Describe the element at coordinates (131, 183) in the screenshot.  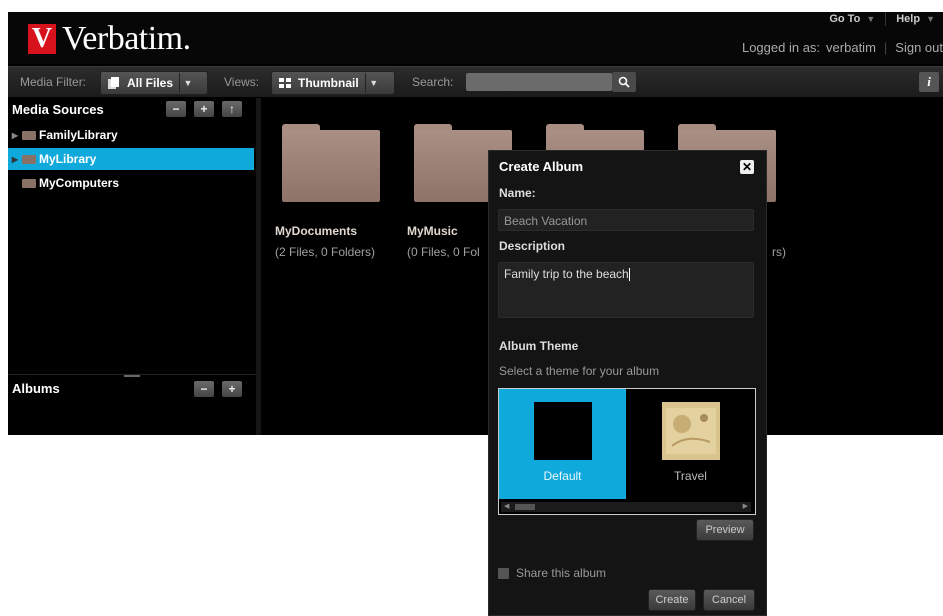
I see `tree-item-mycomputers: MyComputers` at that location.